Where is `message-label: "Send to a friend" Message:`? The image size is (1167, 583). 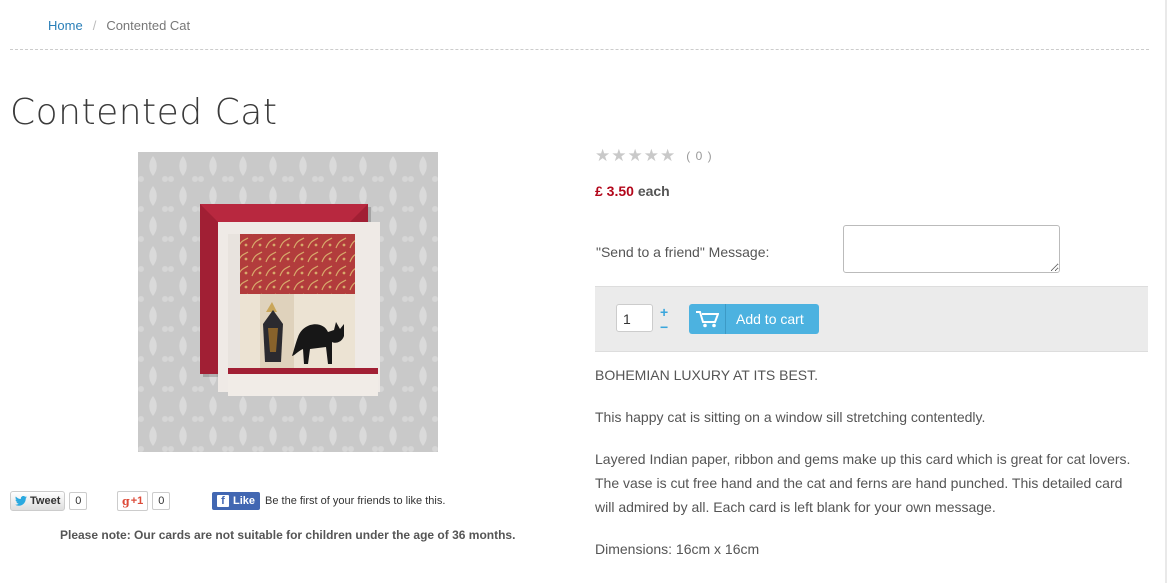 message-label: "Send to a friend" Message: is located at coordinates (683, 252).